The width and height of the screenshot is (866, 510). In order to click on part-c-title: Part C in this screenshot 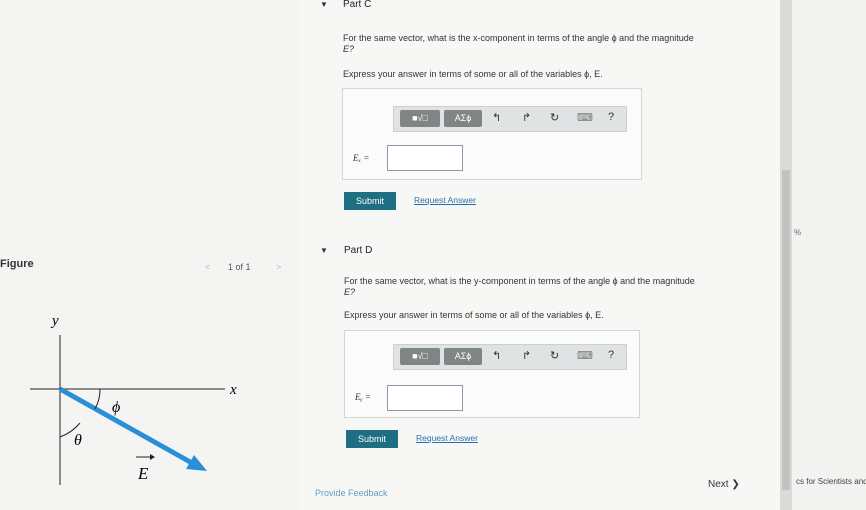, I will do `click(357, 5)`.